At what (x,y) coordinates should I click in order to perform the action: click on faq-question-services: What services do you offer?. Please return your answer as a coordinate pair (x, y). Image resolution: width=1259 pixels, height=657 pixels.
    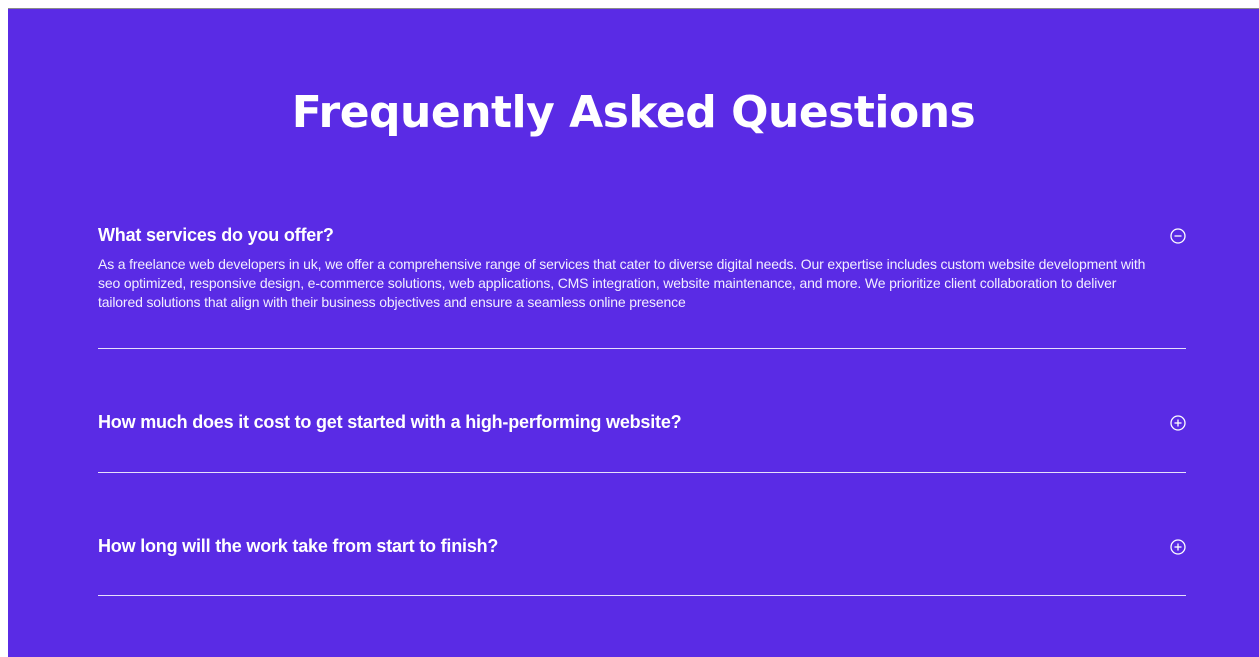
    Looking at the image, I should click on (216, 235).